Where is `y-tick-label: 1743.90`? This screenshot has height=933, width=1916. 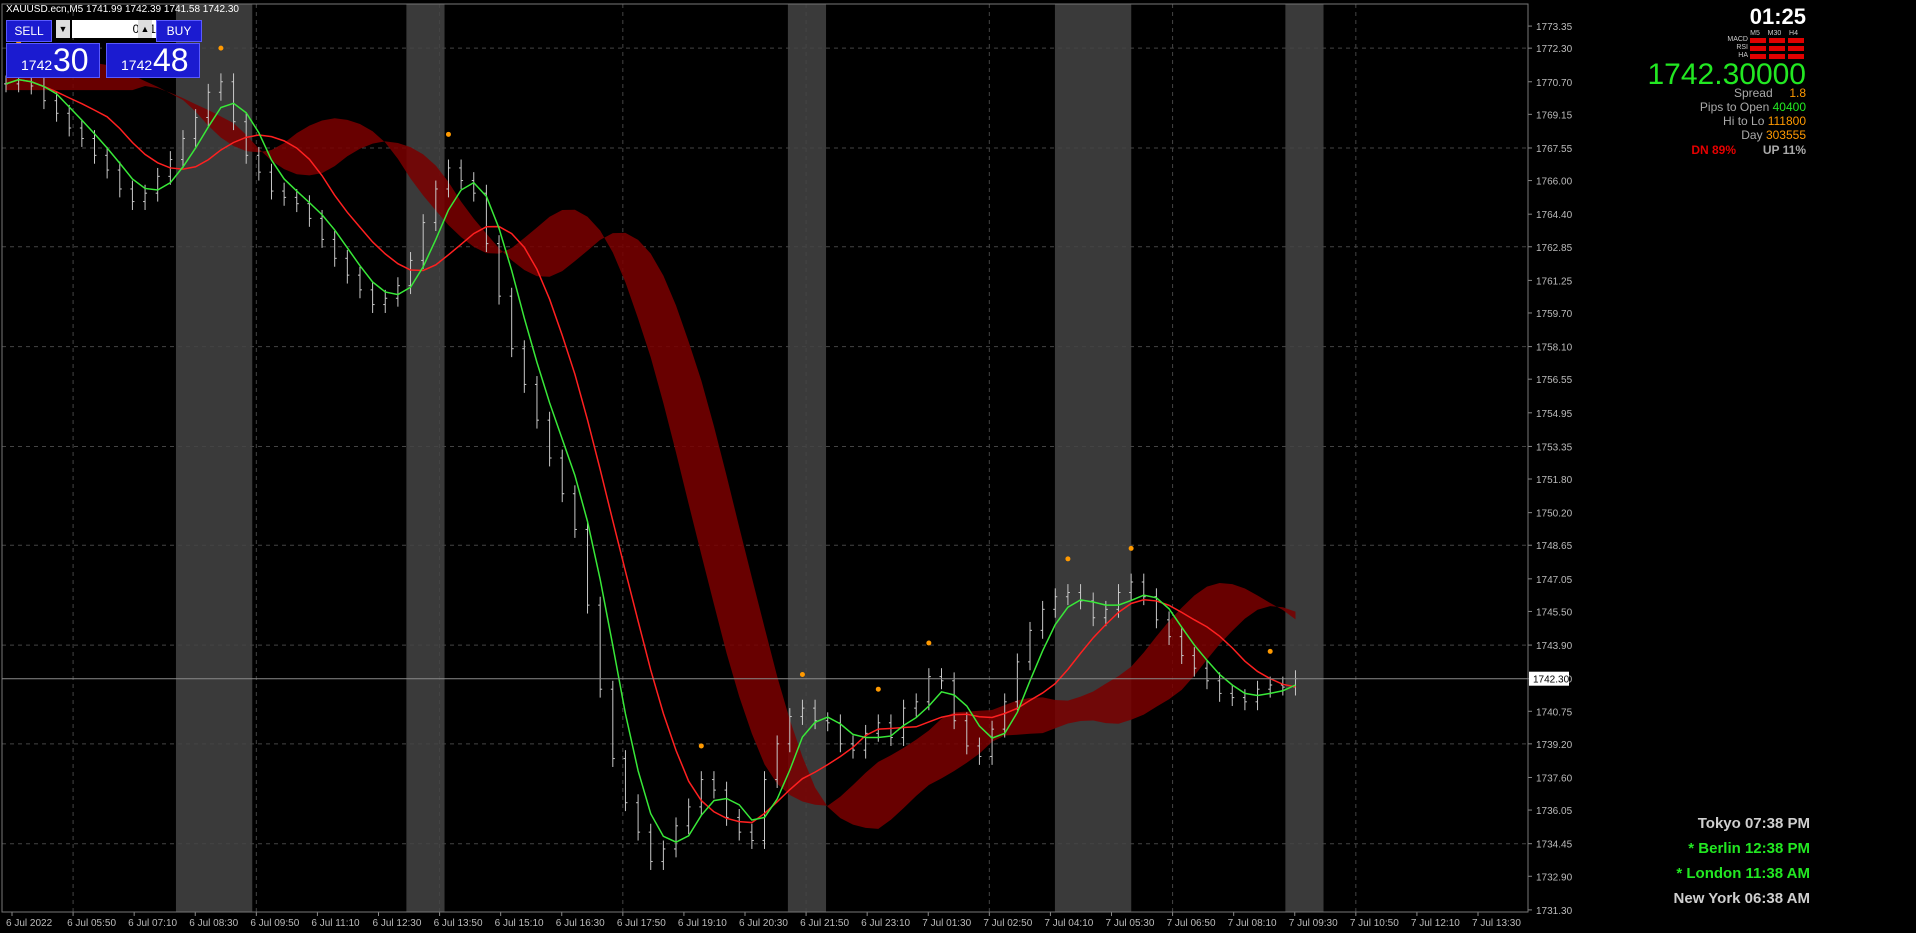
y-tick-label: 1743.90 is located at coordinates (1554, 646).